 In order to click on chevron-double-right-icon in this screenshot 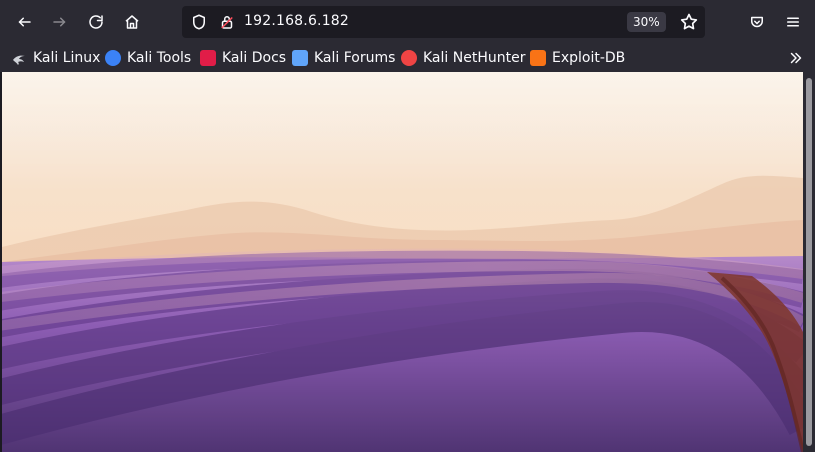, I will do `click(796, 58)`.